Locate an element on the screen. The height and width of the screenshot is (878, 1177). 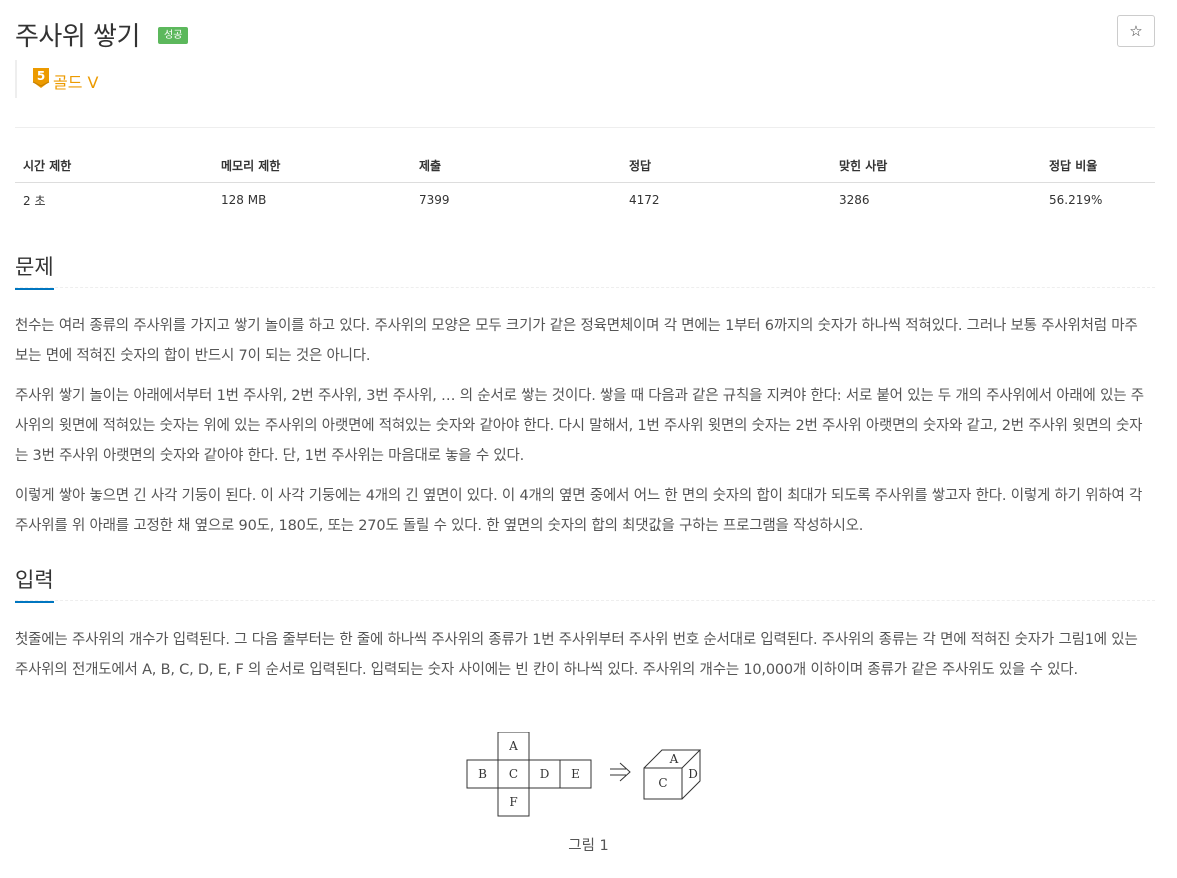
star-icon: ☆ is located at coordinates (1136, 31).